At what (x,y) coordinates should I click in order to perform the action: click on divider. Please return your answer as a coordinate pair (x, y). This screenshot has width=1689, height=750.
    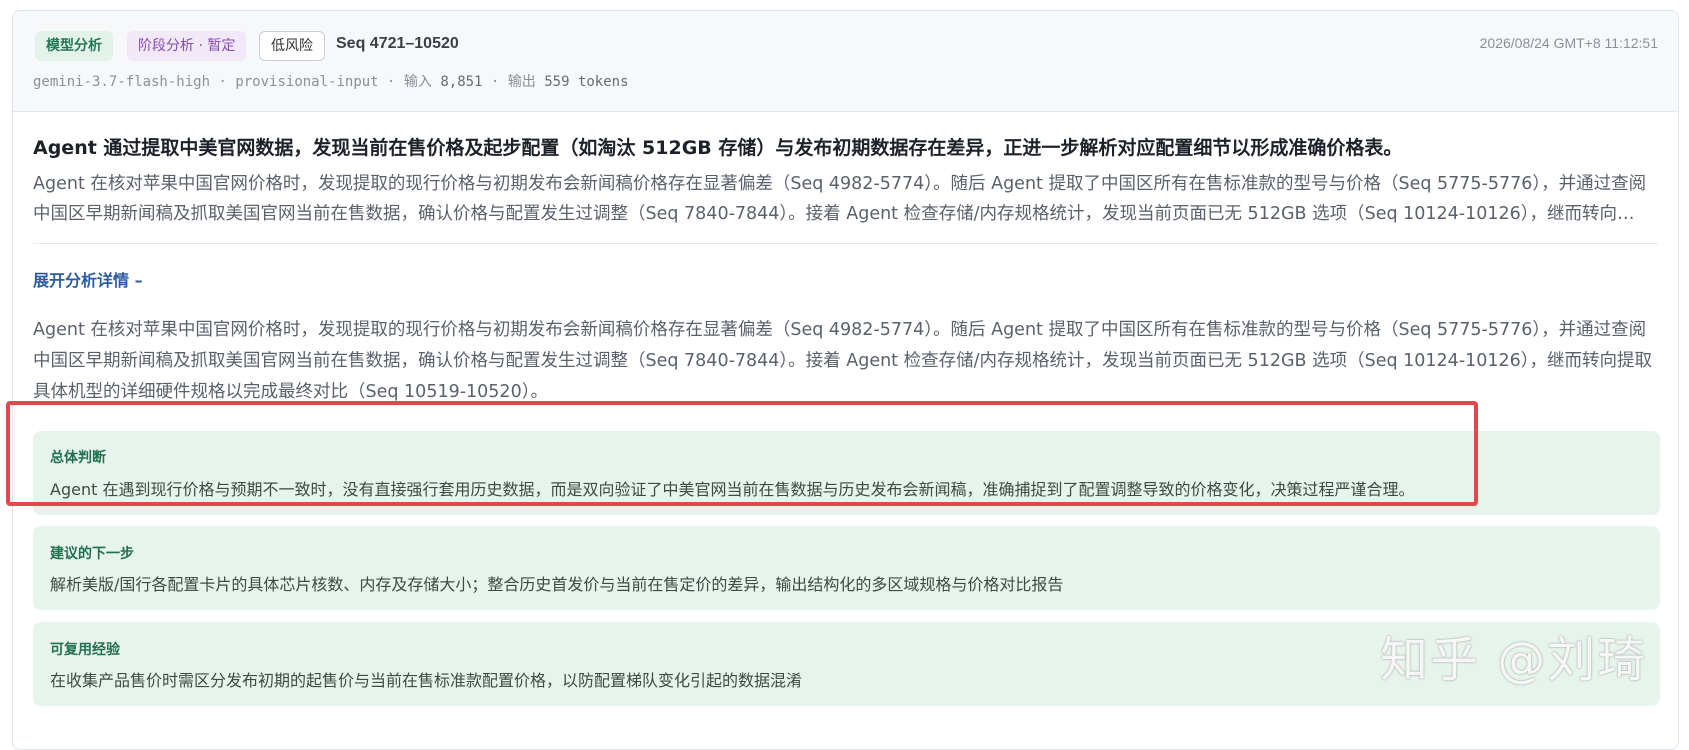
    Looking at the image, I should click on (845, 243).